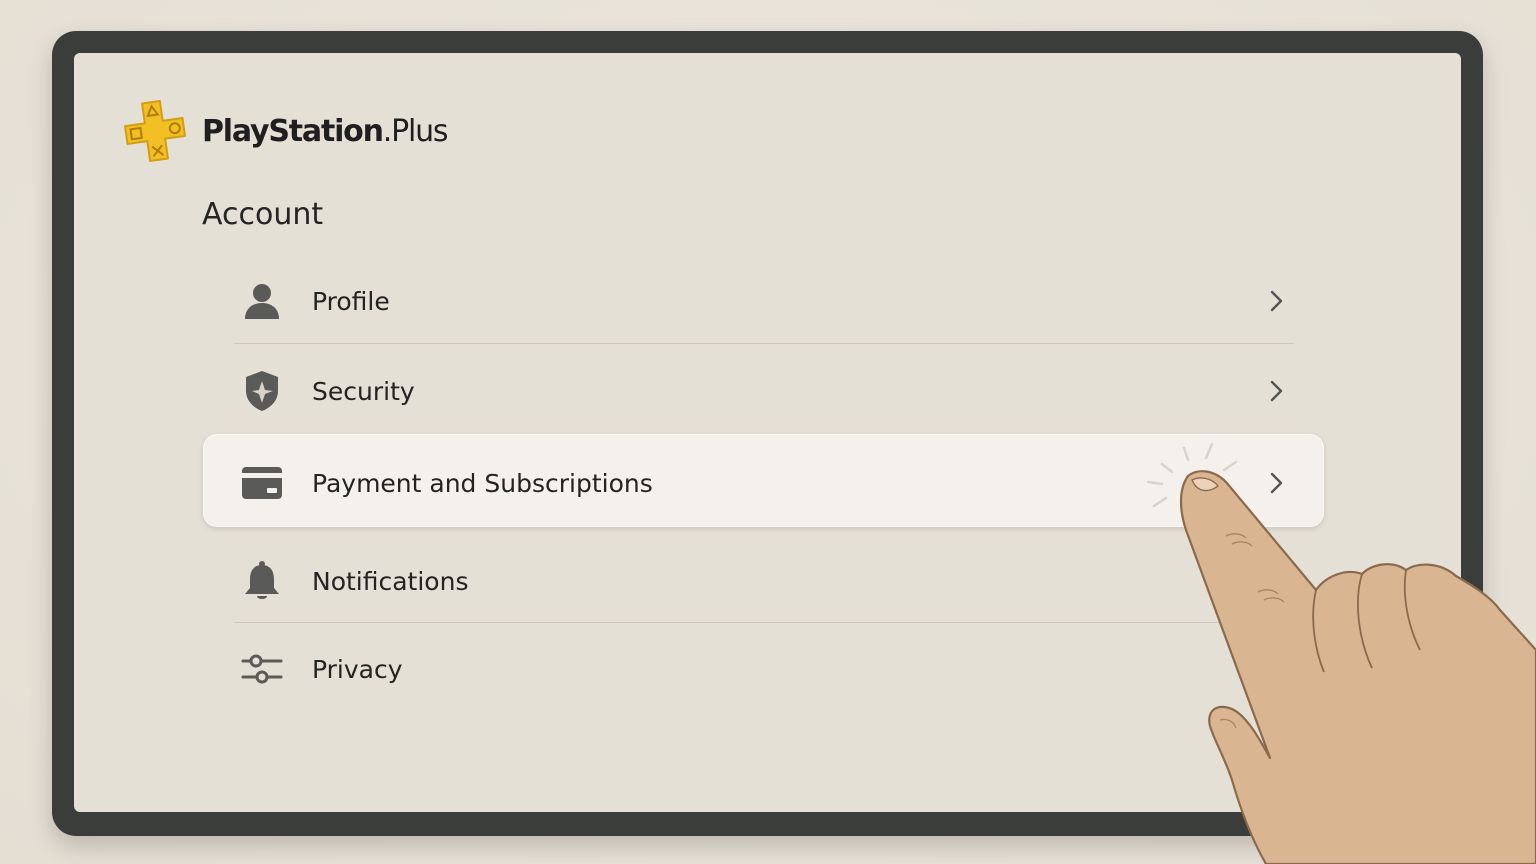  Describe the element at coordinates (262, 581) in the screenshot. I see `bell-icon` at that location.